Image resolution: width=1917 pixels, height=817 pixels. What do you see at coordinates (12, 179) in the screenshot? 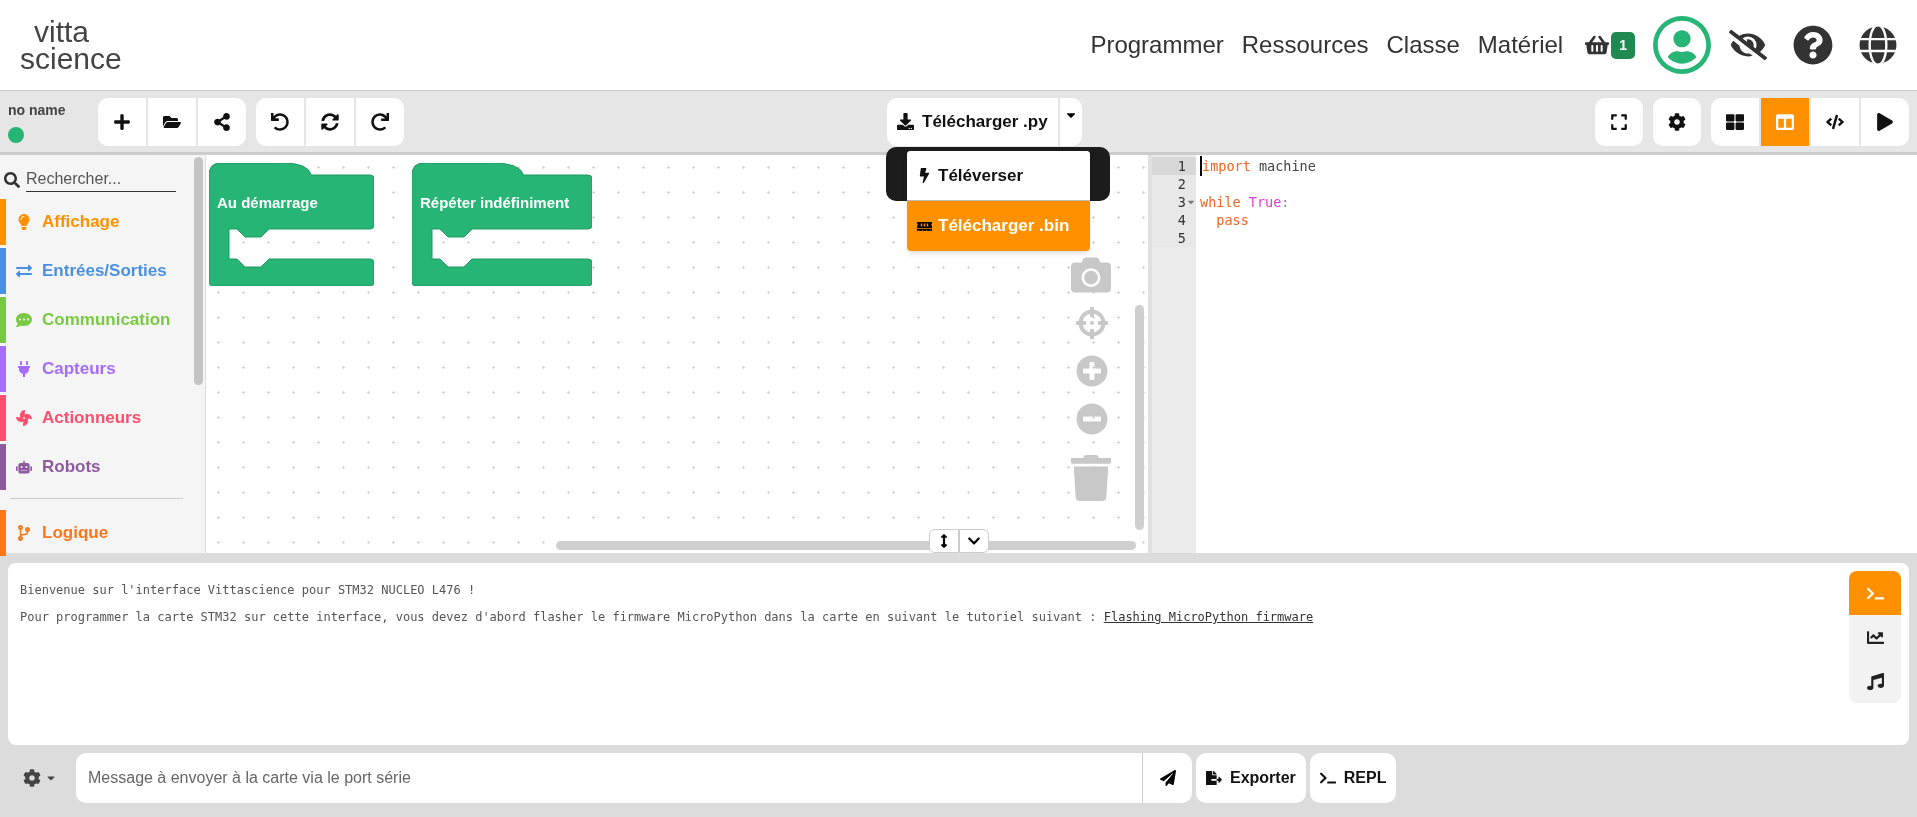
I see `search-icon` at bounding box center [12, 179].